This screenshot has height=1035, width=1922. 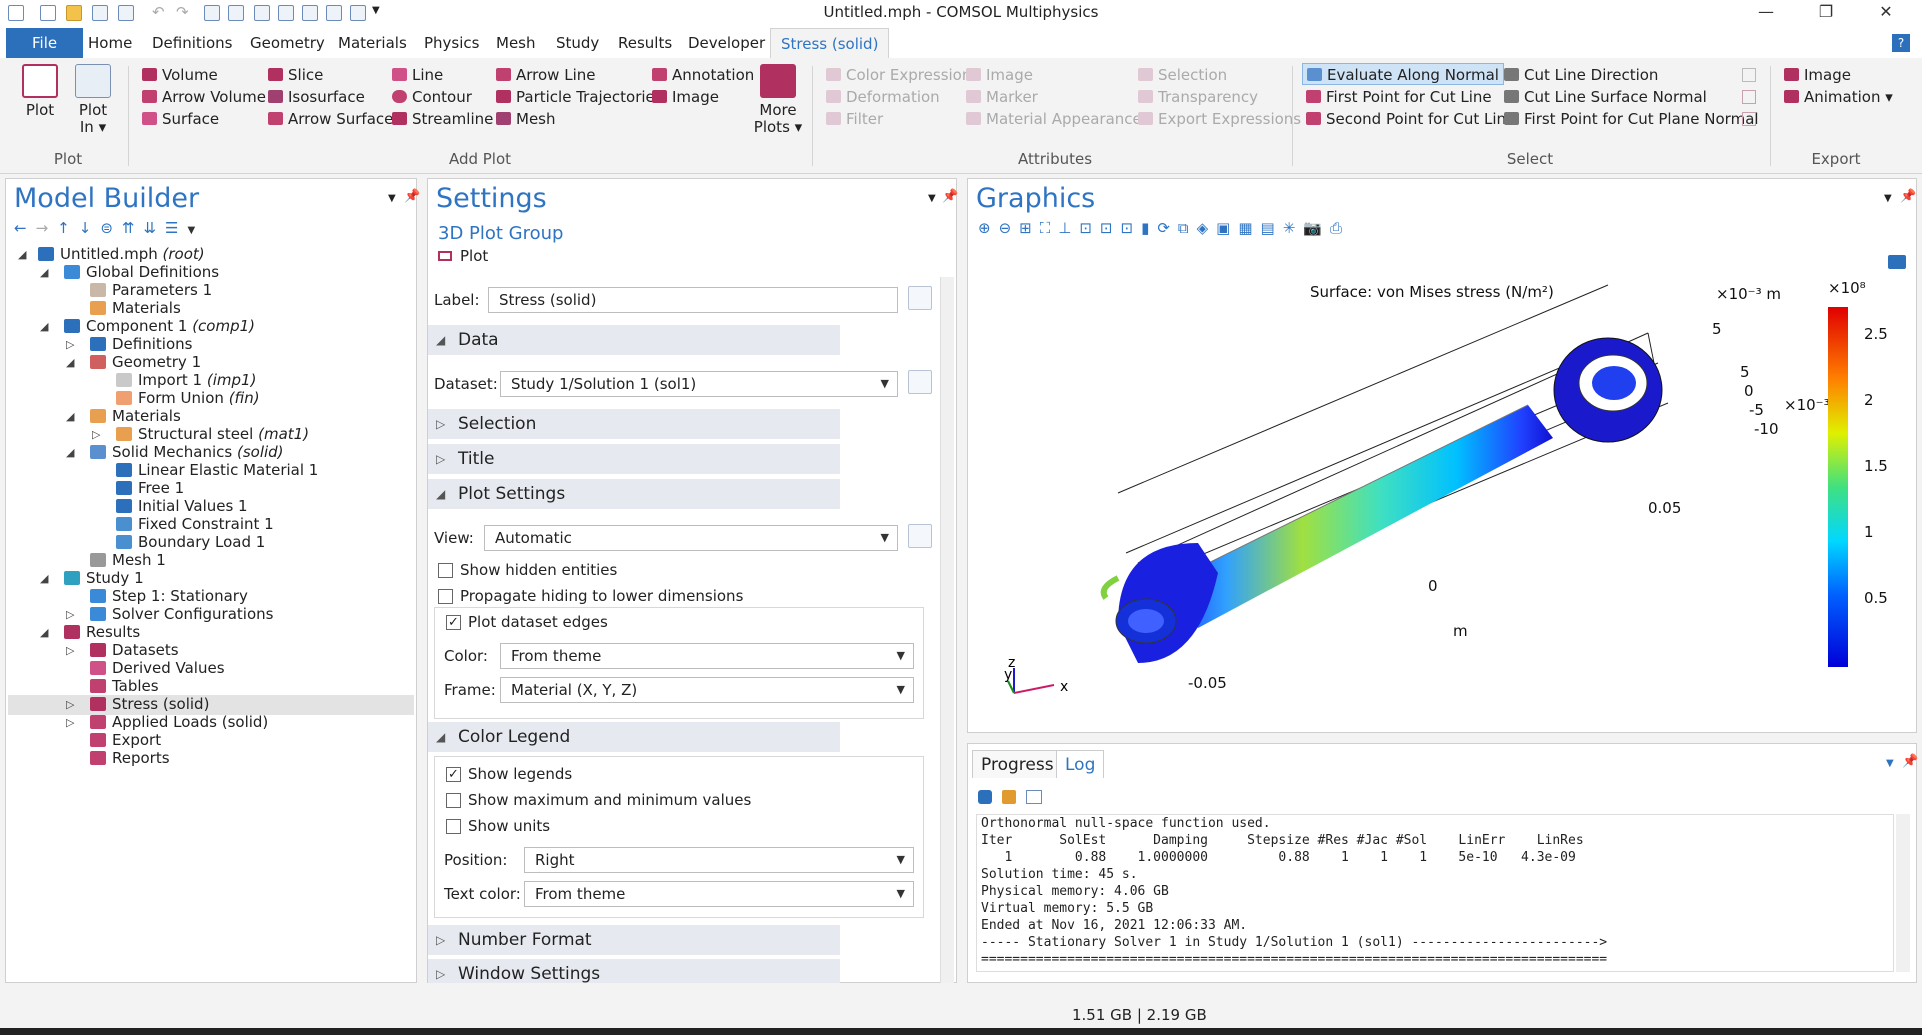 I want to click on move-up-icon: ↑, so click(x=68, y=228).